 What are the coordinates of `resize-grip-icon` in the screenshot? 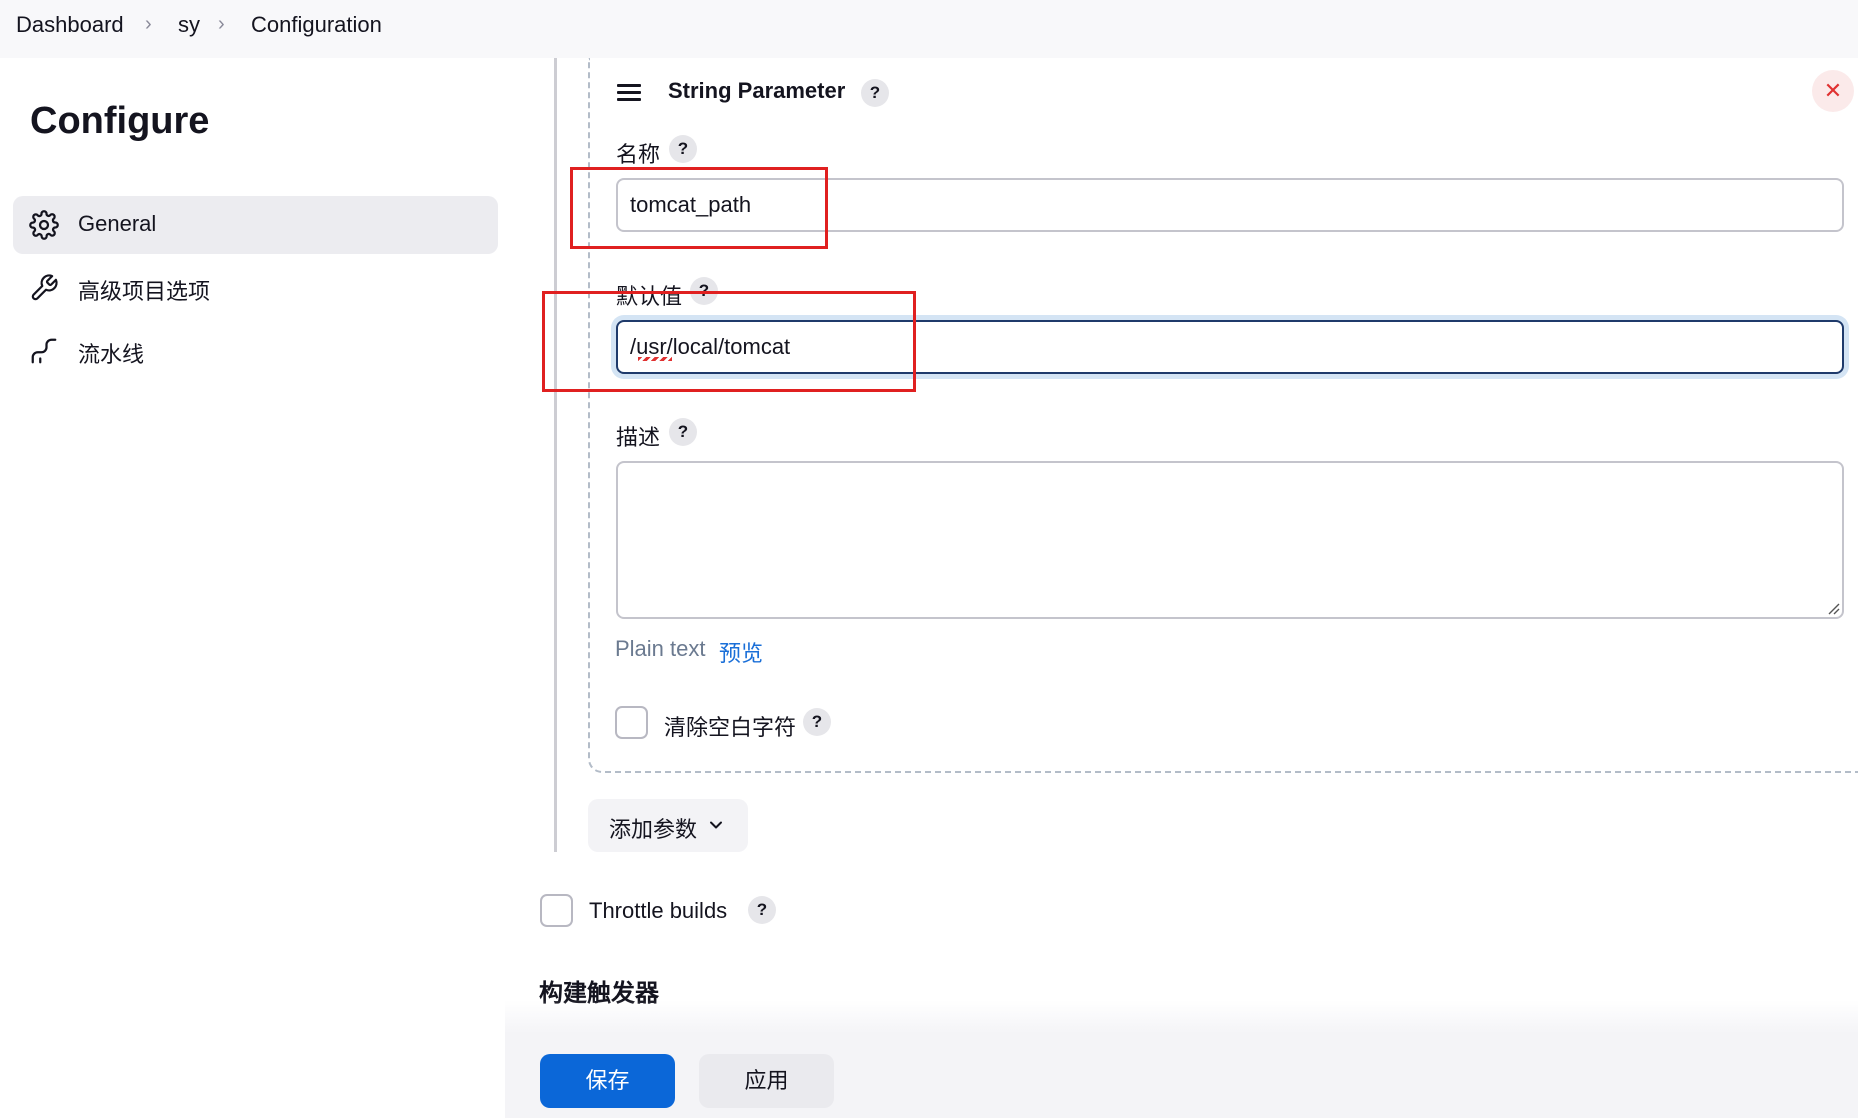 It's located at (1833, 608).